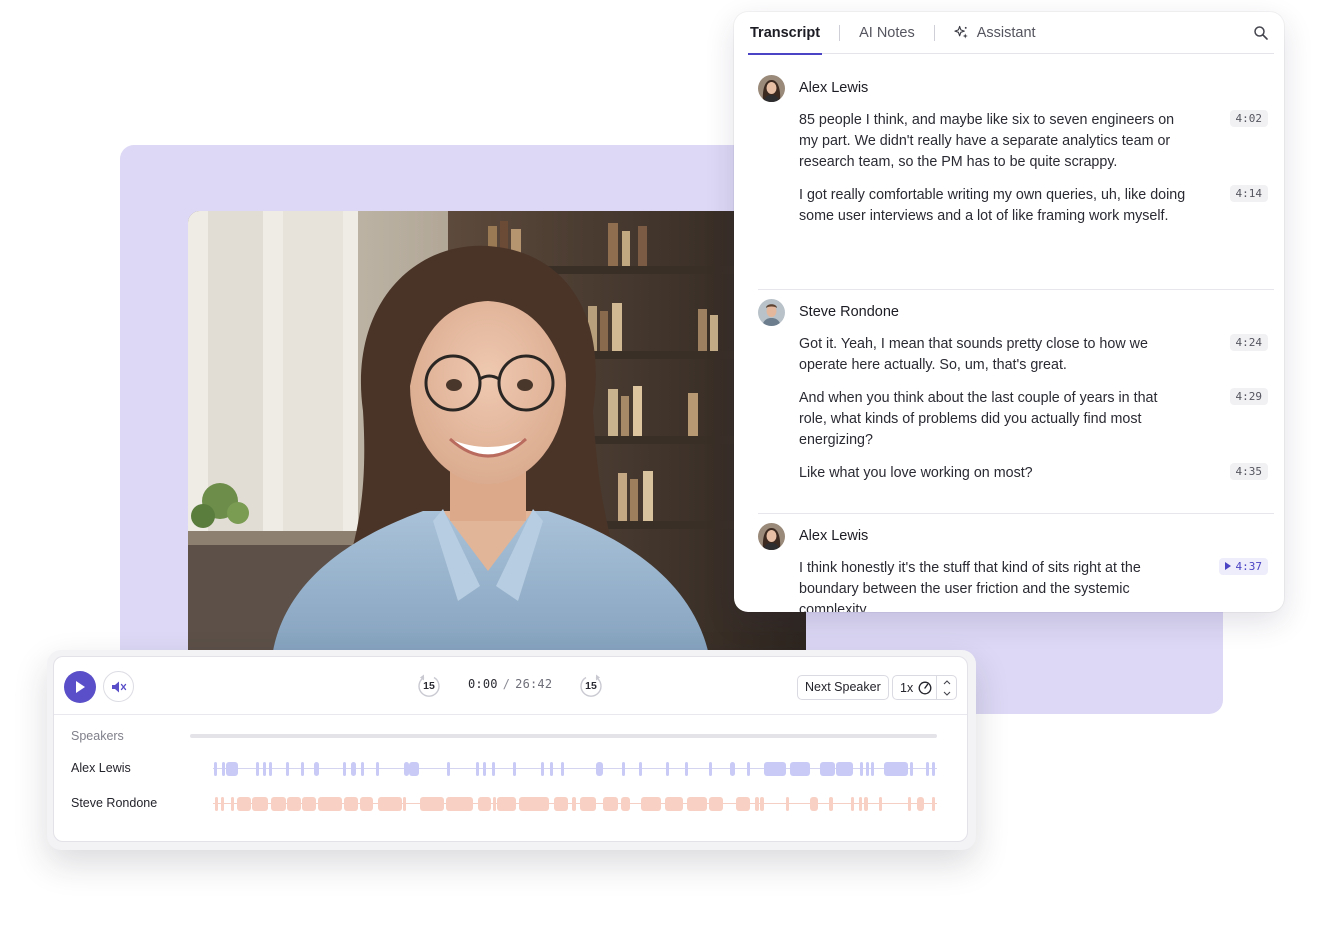  Describe the element at coordinates (947, 682) in the screenshot. I see `chevron-up-icon` at that location.